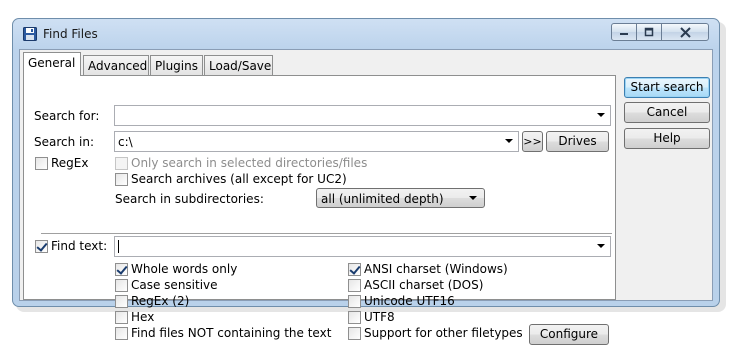 The width and height of the screenshot is (743, 345). I want to click on subdirectories-value: all (unlimited depth), so click(382, 199).